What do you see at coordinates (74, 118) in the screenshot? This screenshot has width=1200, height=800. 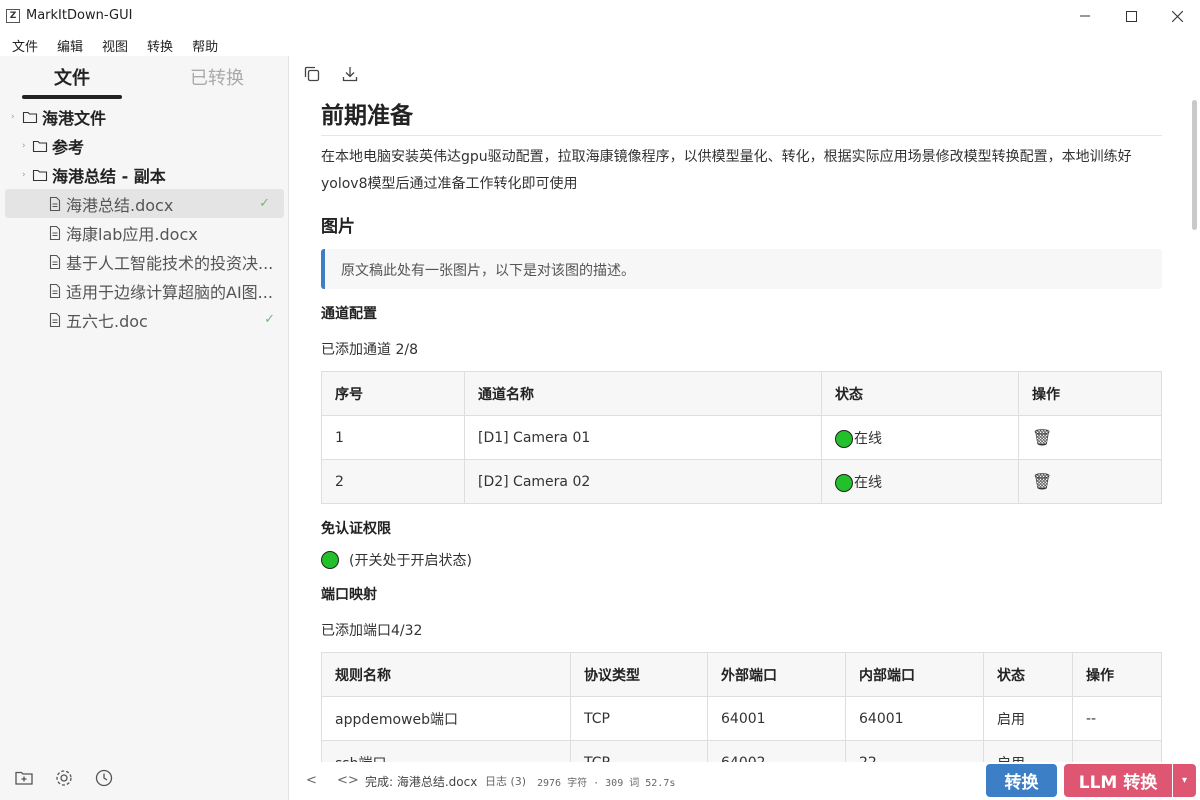 I see `tree-item-label: 海港文件` at bounding box center [74, 118].